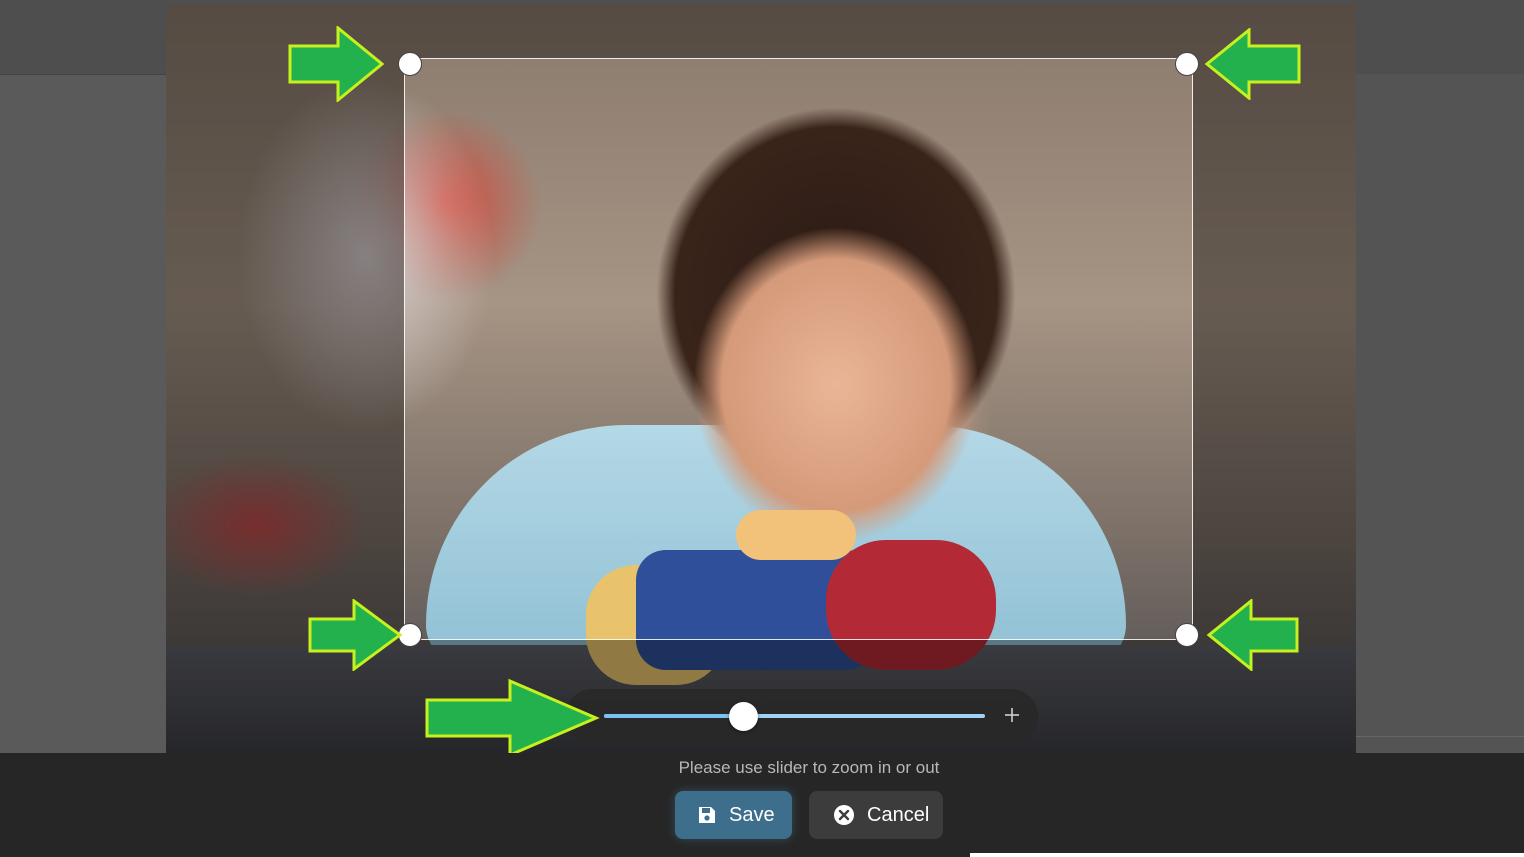  I want to click on circle-x-icon, so click(844, 815).